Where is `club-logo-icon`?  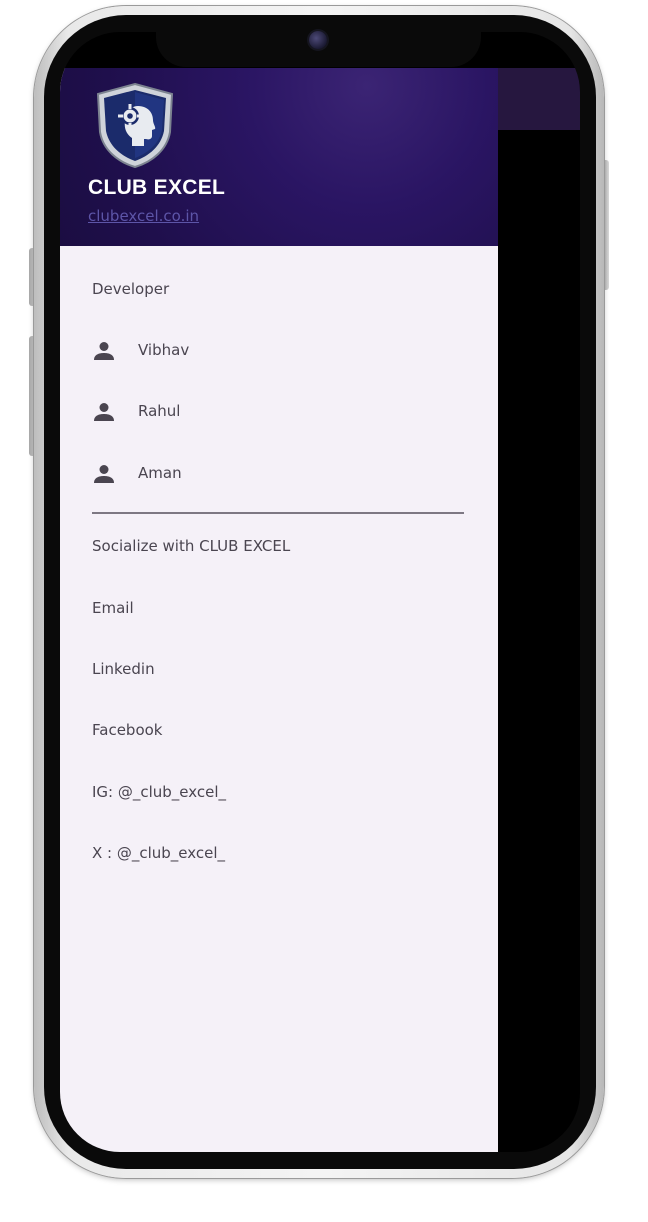 club-logo-icon is located at coordinates (135, 125).